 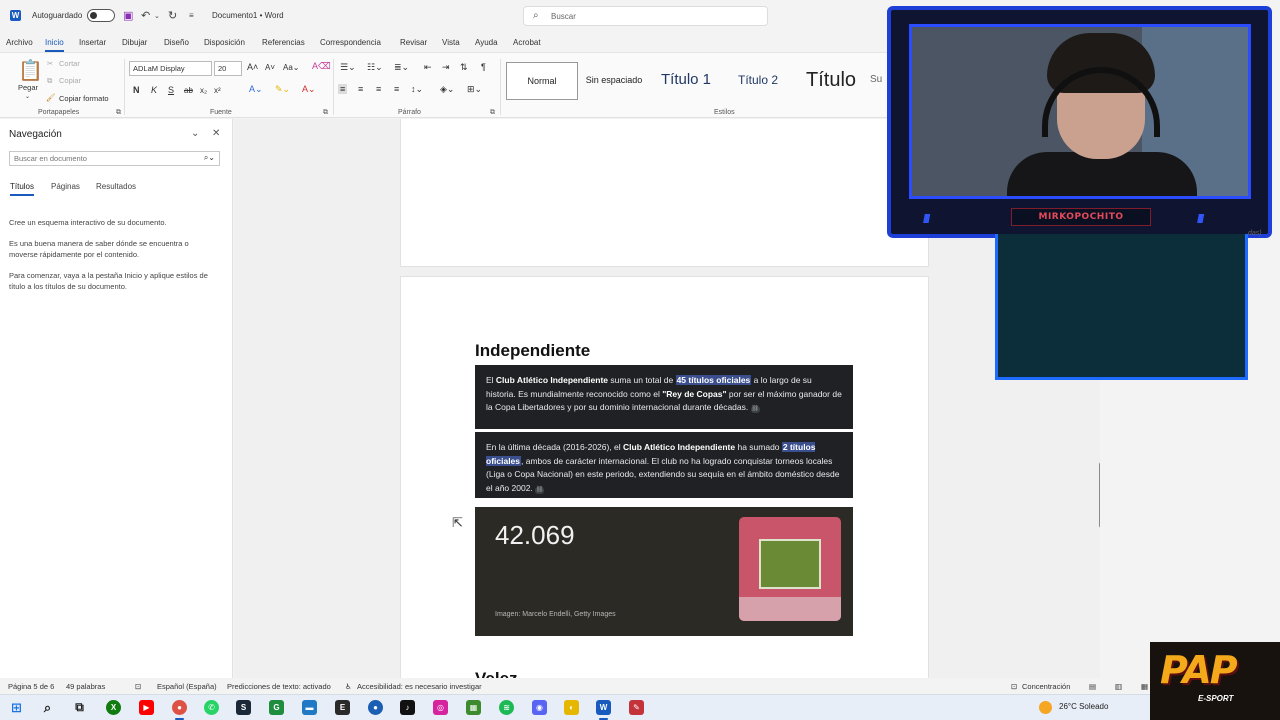 I want to click on style-title: Título, so click(x=831, y=81).